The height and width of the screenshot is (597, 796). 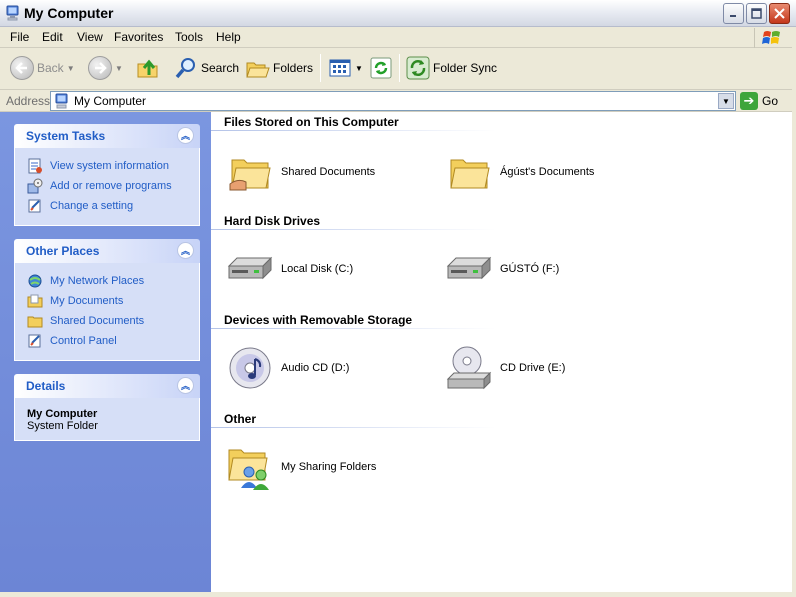 What do you see at coordinates (35, 166) in the screenshot?
I see `system-info-icon` at bounding box center [35, 166].